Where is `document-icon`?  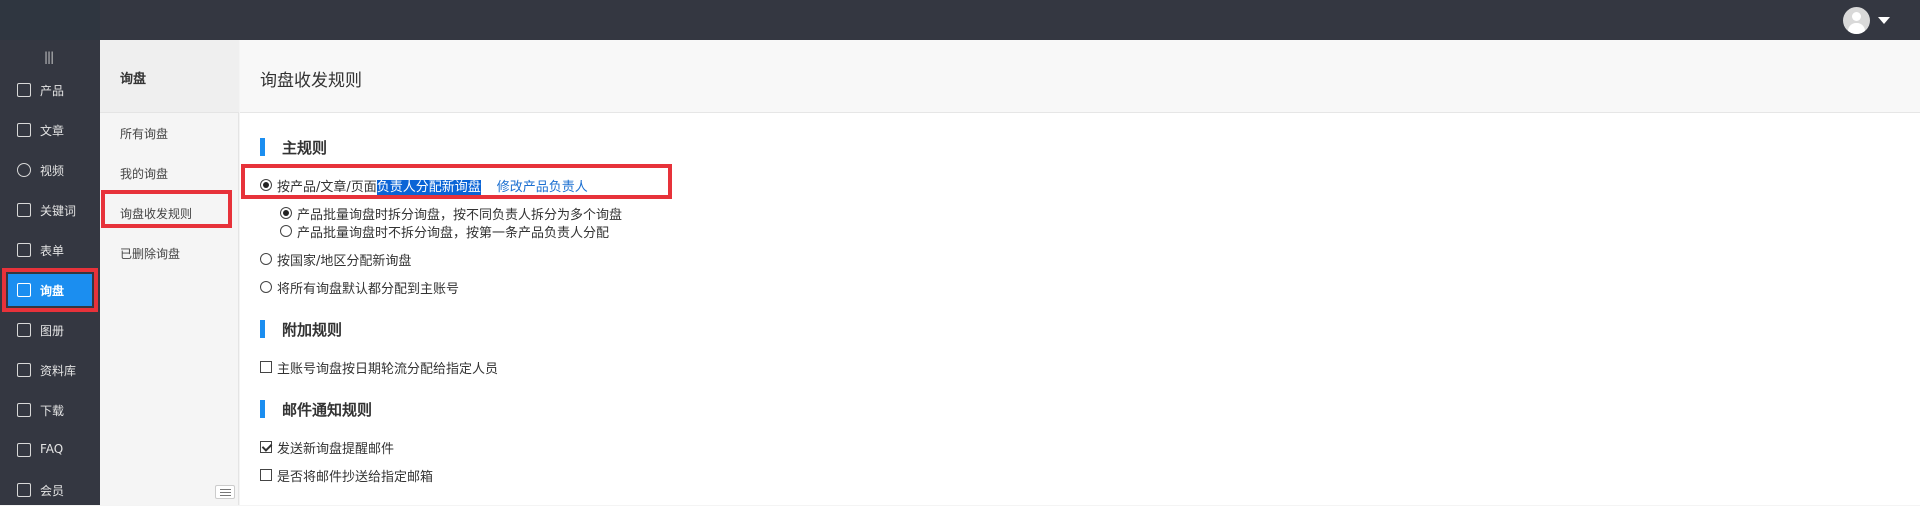 document-icon is located at coordinates (24, 130).